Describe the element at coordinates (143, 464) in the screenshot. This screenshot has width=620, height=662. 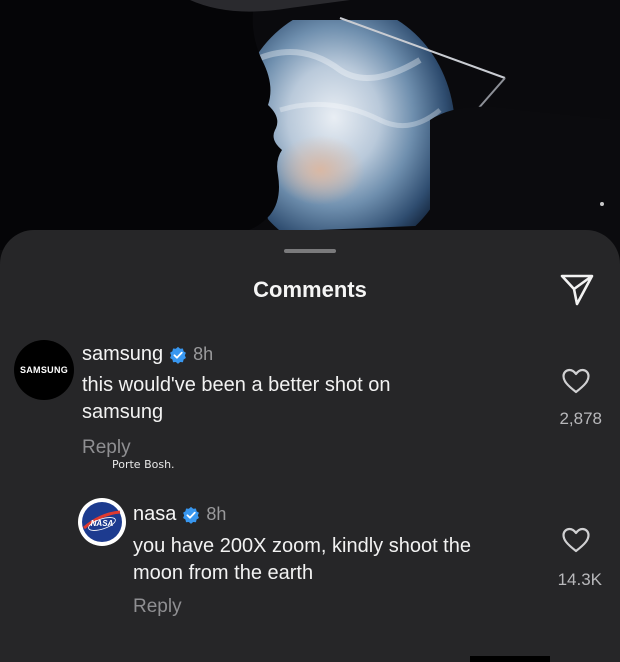
I see `watermark-text: Porte Bosh.` at that location.